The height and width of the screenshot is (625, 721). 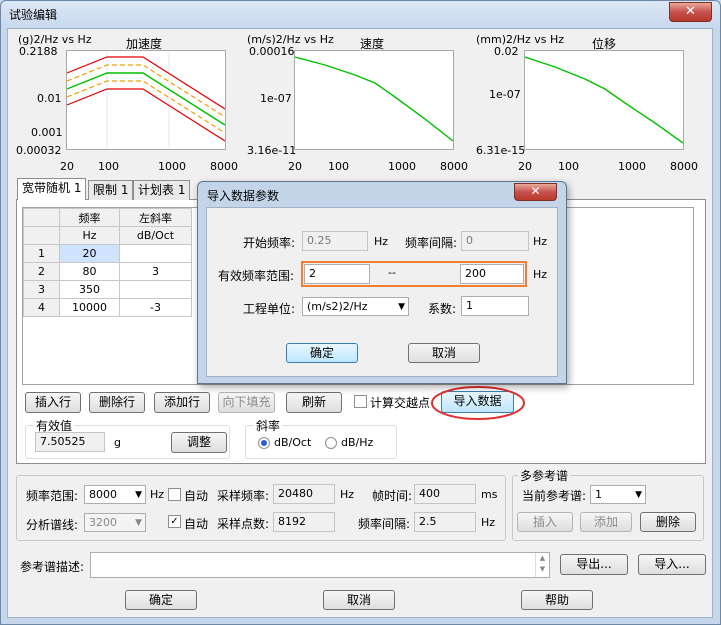 I want to click on dialog-close-icon: ✕, so click(x=535, y=192).